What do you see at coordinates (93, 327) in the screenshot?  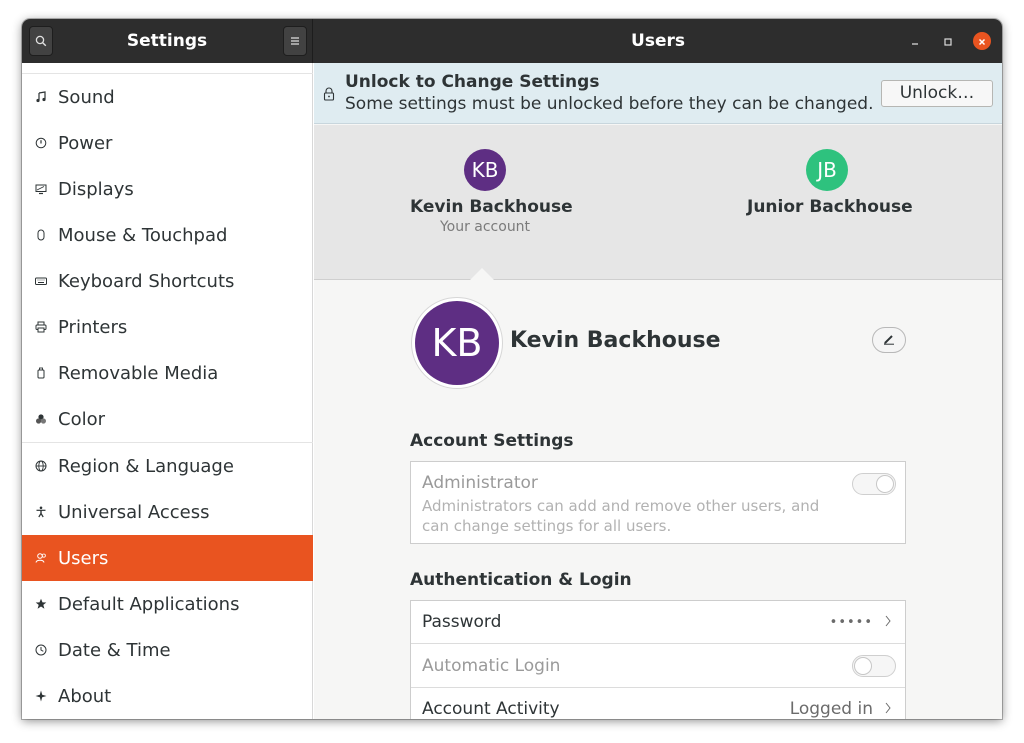 I see `sidebar-item-label: Printers` at bounding box center [93, 327].